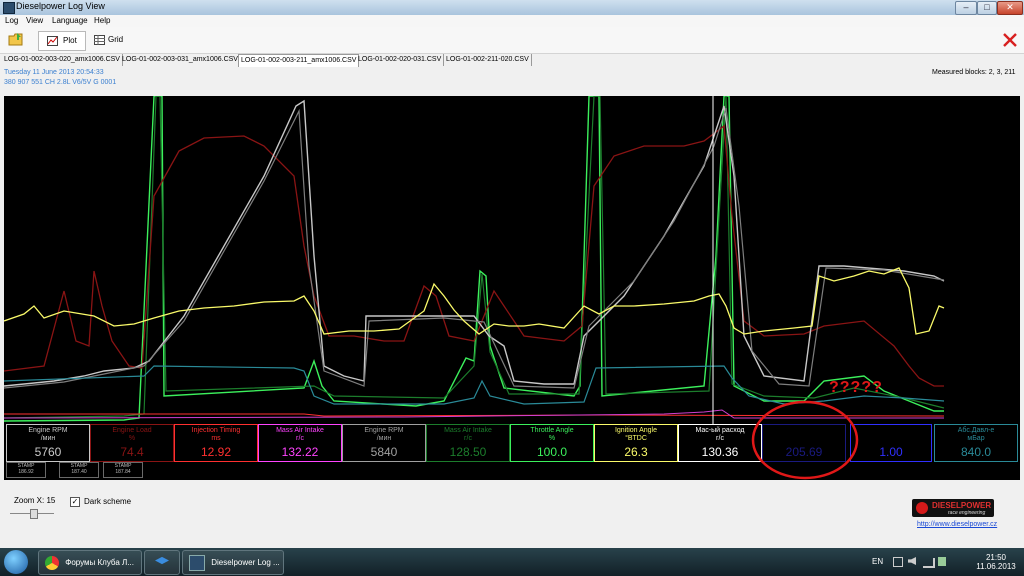 The width and height of the screenshot is (1024, 576). I want to click on tab-file-1: LOG-01-002-003-020_amx1006.CSV, so click(62, 60).